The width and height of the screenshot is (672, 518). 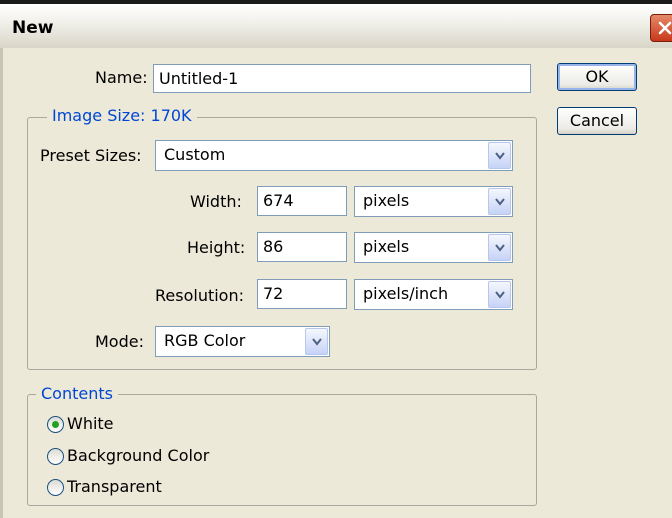 What do you see at coordinates (336, 24) in the screenshot?
I see `title-bar: New` at bounding box center [336, 24].